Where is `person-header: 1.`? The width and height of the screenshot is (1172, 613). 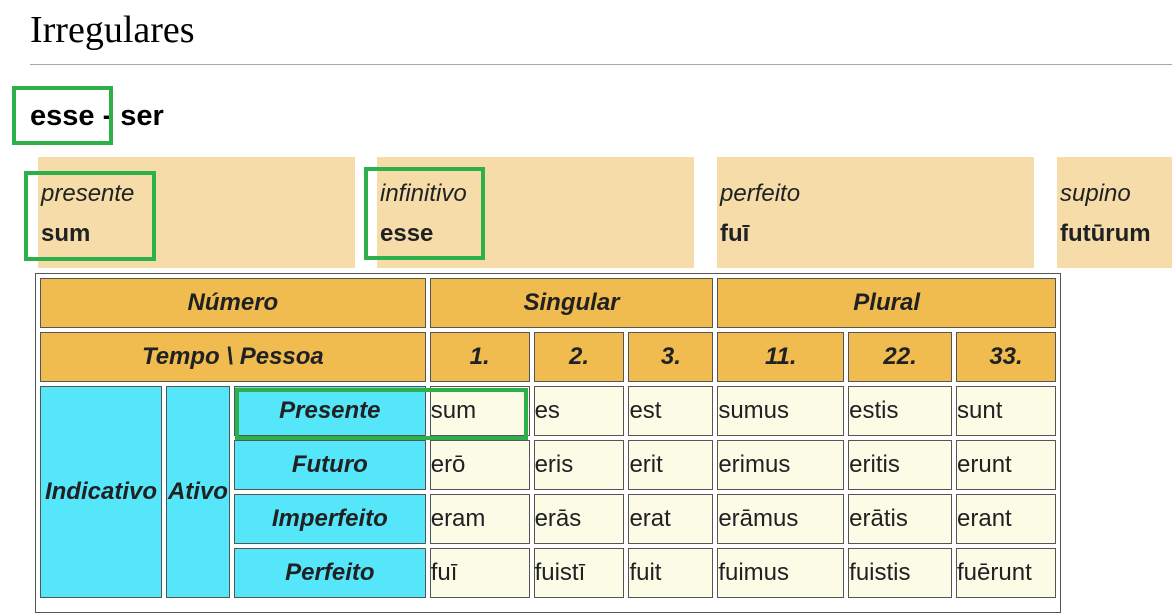
person-header: 1. is located at coordinates (479, 357).